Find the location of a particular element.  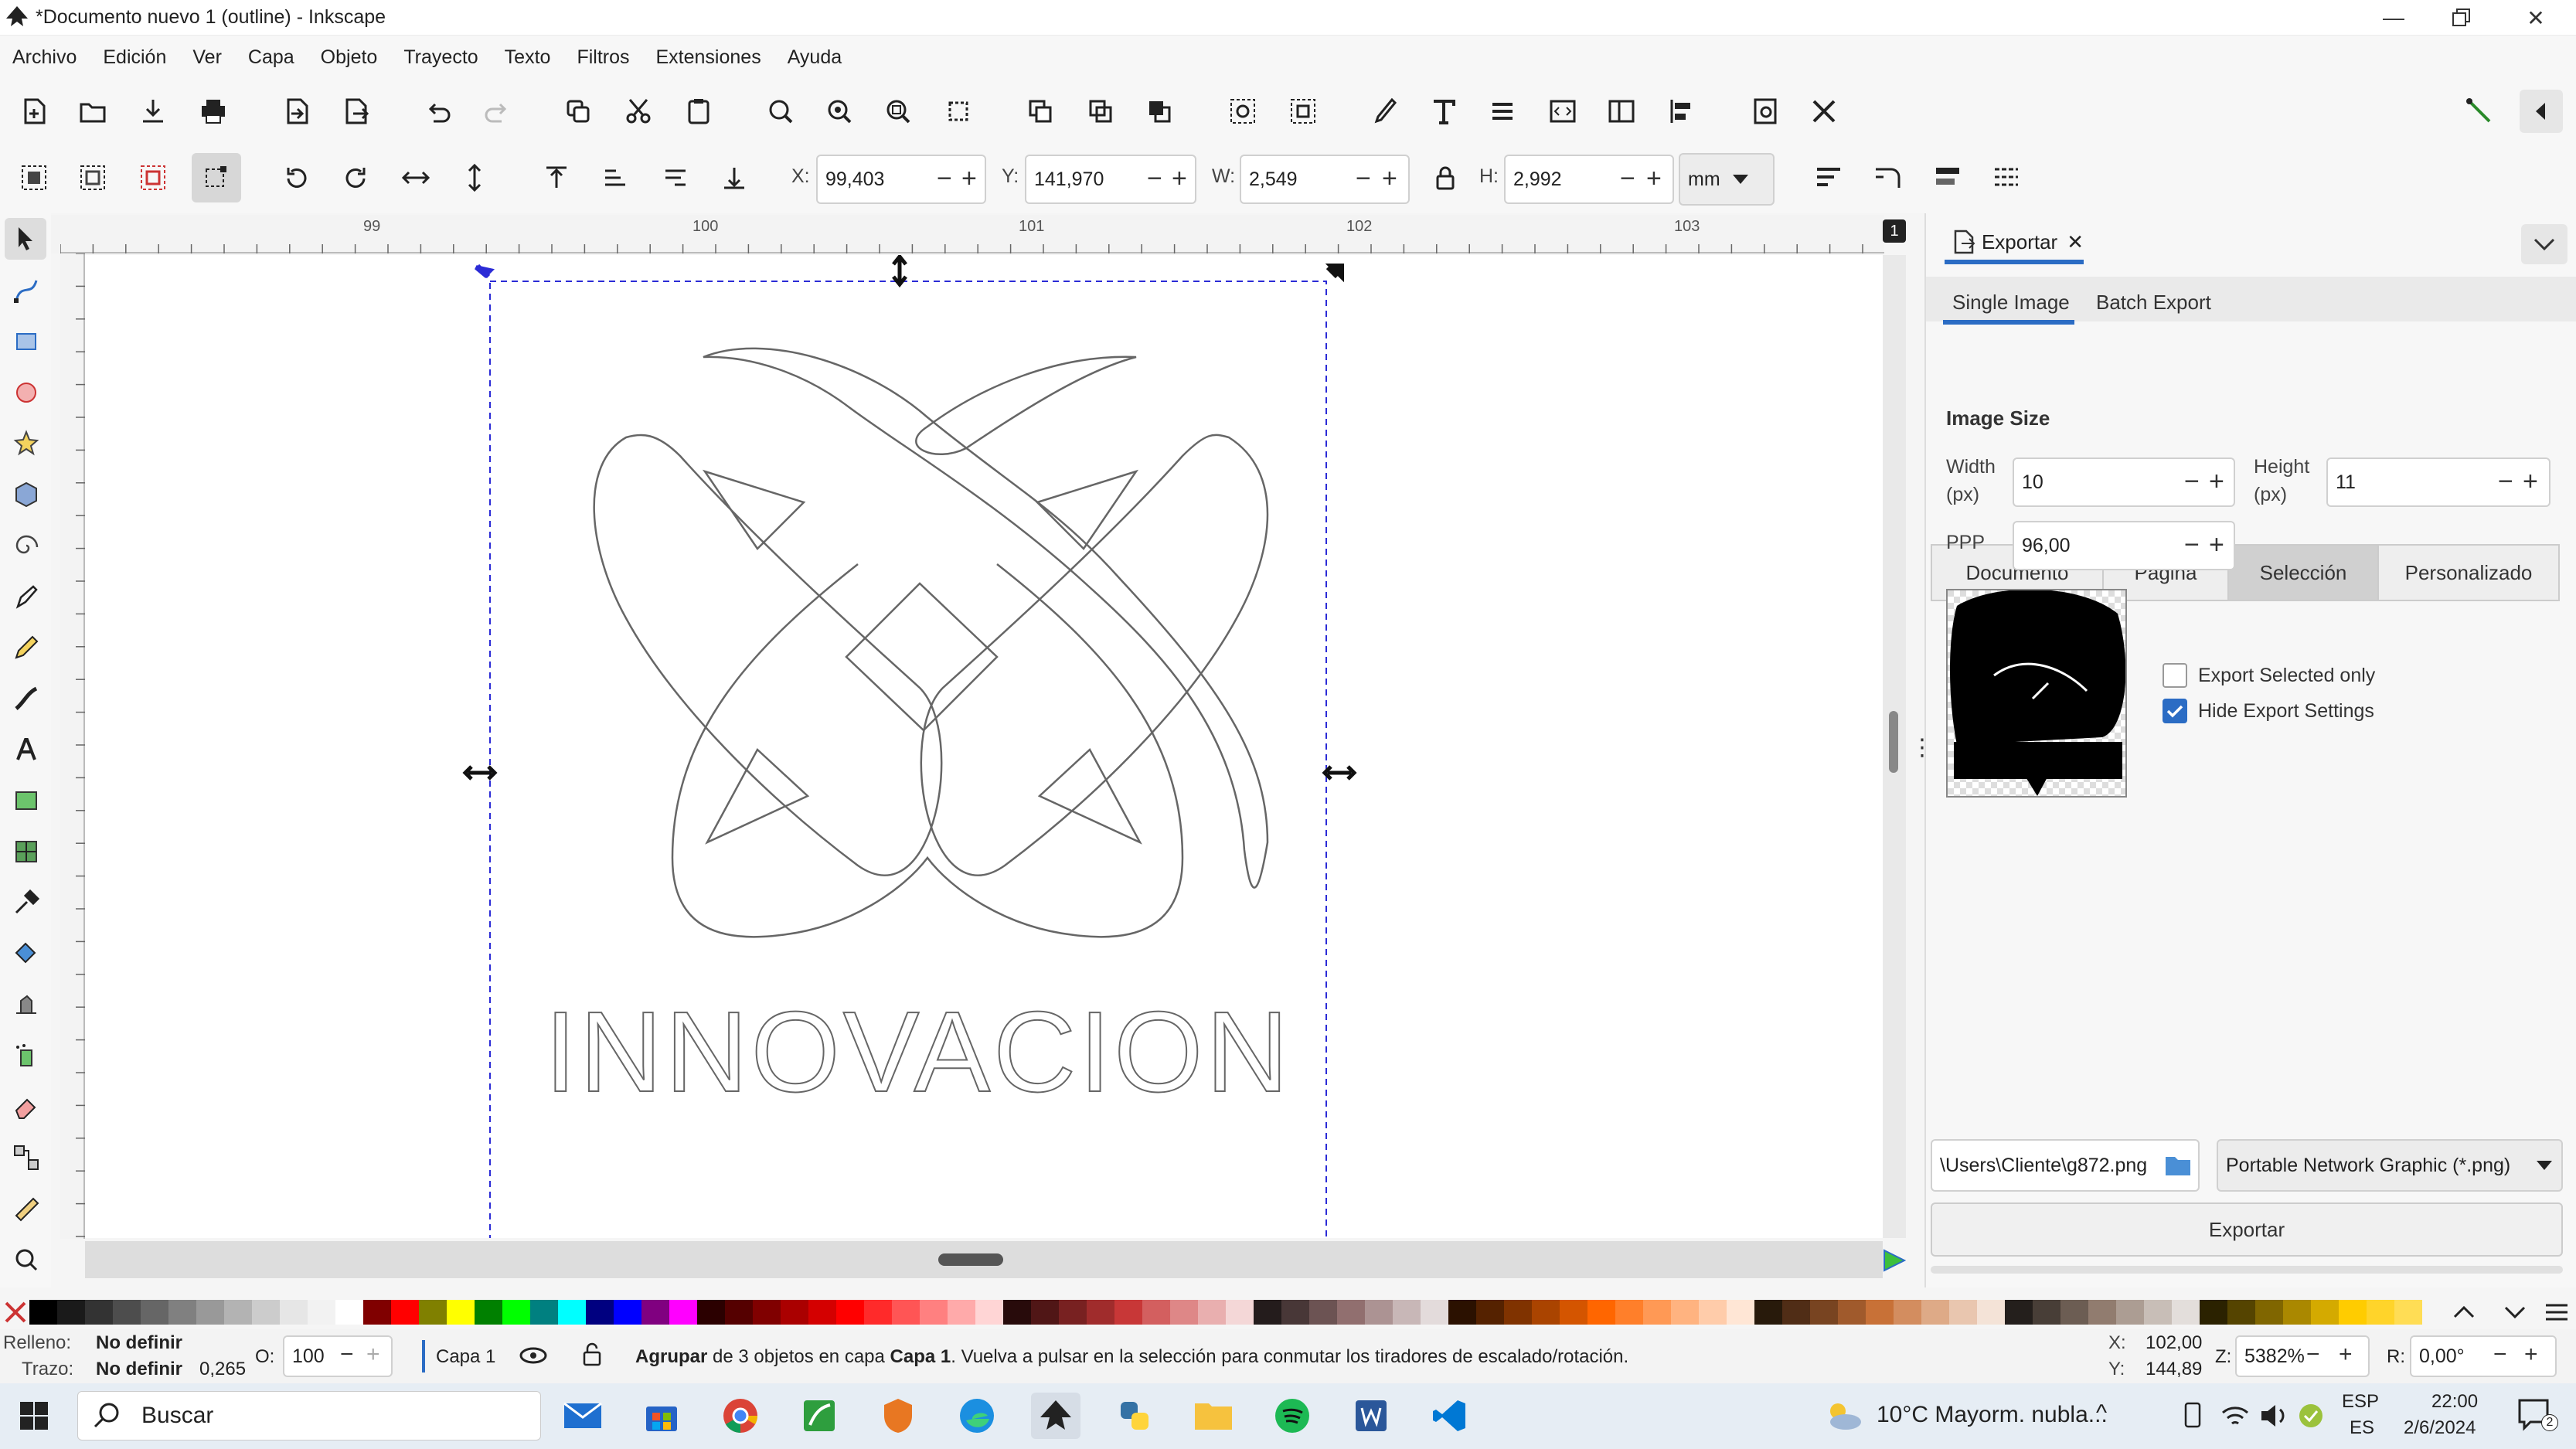

zoom-selection-button is located at coordinates (780, 112).